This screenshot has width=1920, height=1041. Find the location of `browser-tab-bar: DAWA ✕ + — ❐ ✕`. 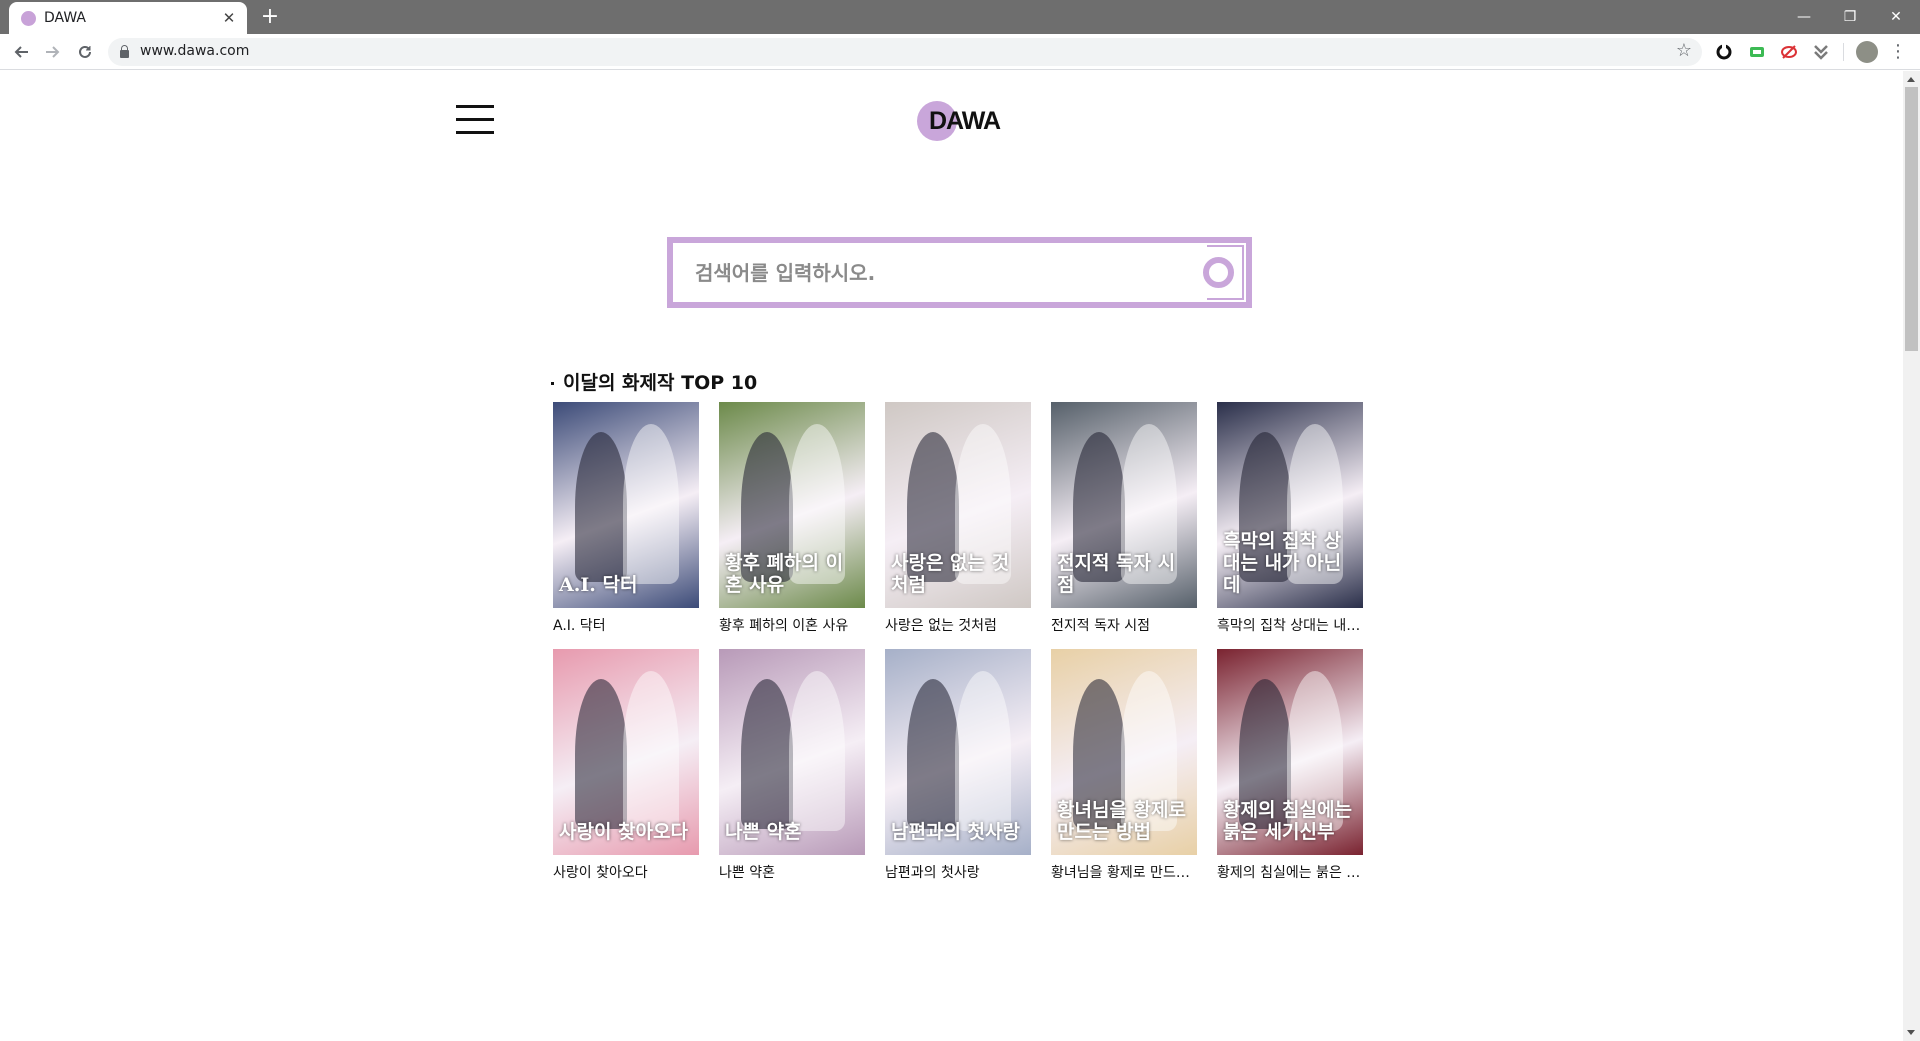

browser-tab-bar: DAWA ✕ + — ❐ ✕ is located at coordinates (960, 17).